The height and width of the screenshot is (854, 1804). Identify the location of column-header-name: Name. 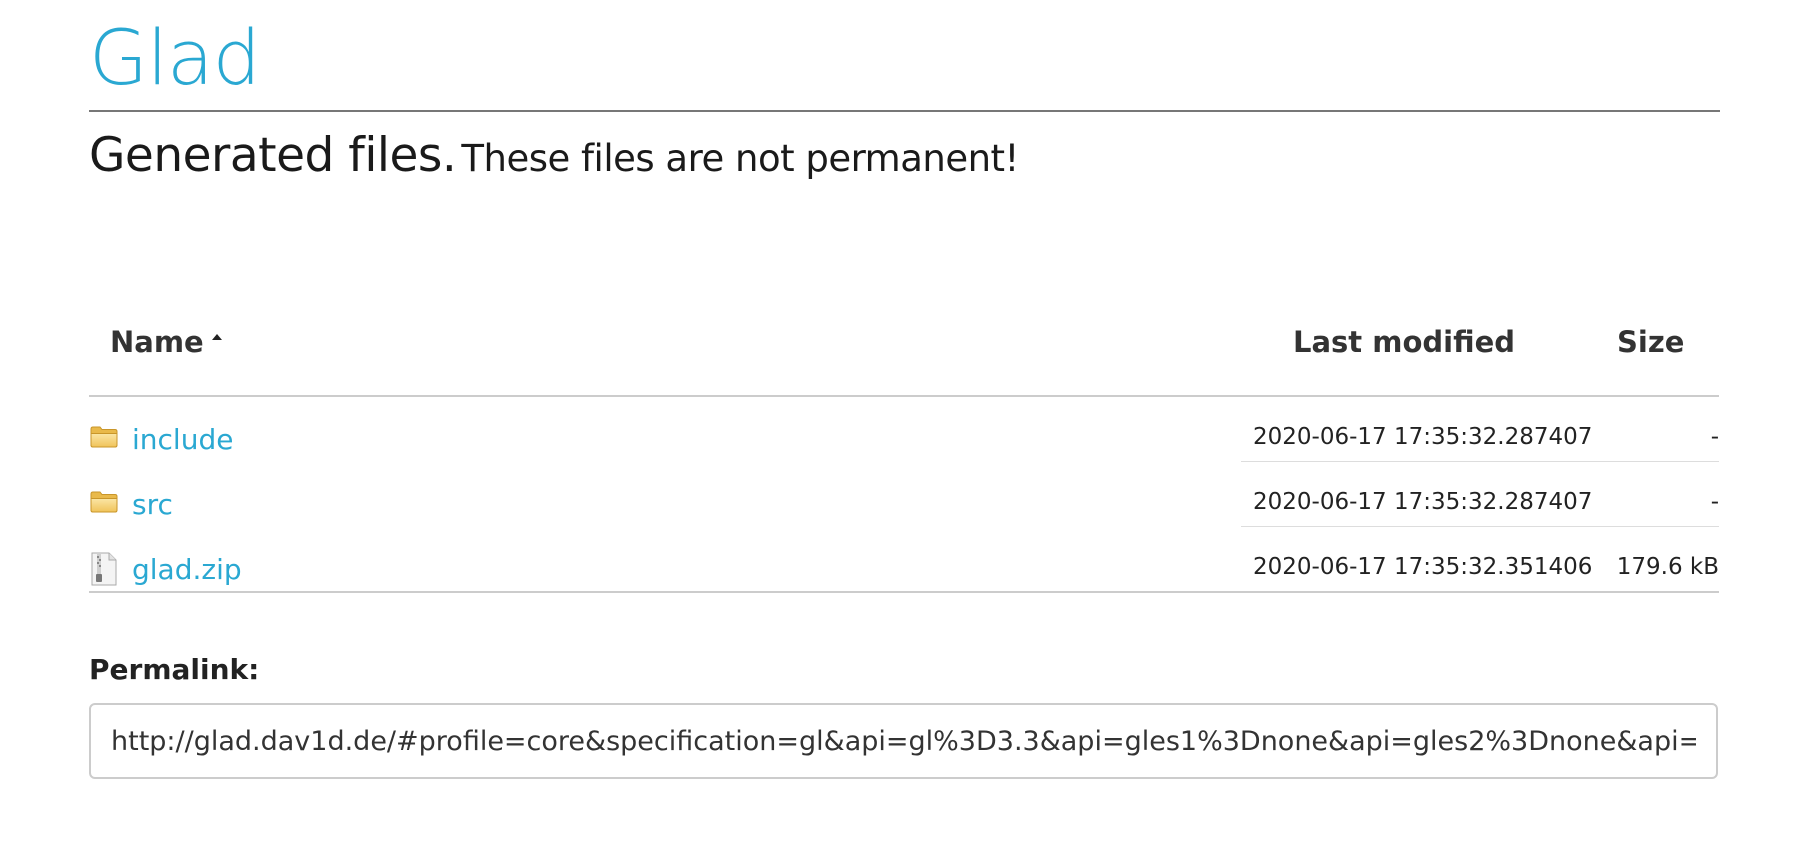
(166, 342).